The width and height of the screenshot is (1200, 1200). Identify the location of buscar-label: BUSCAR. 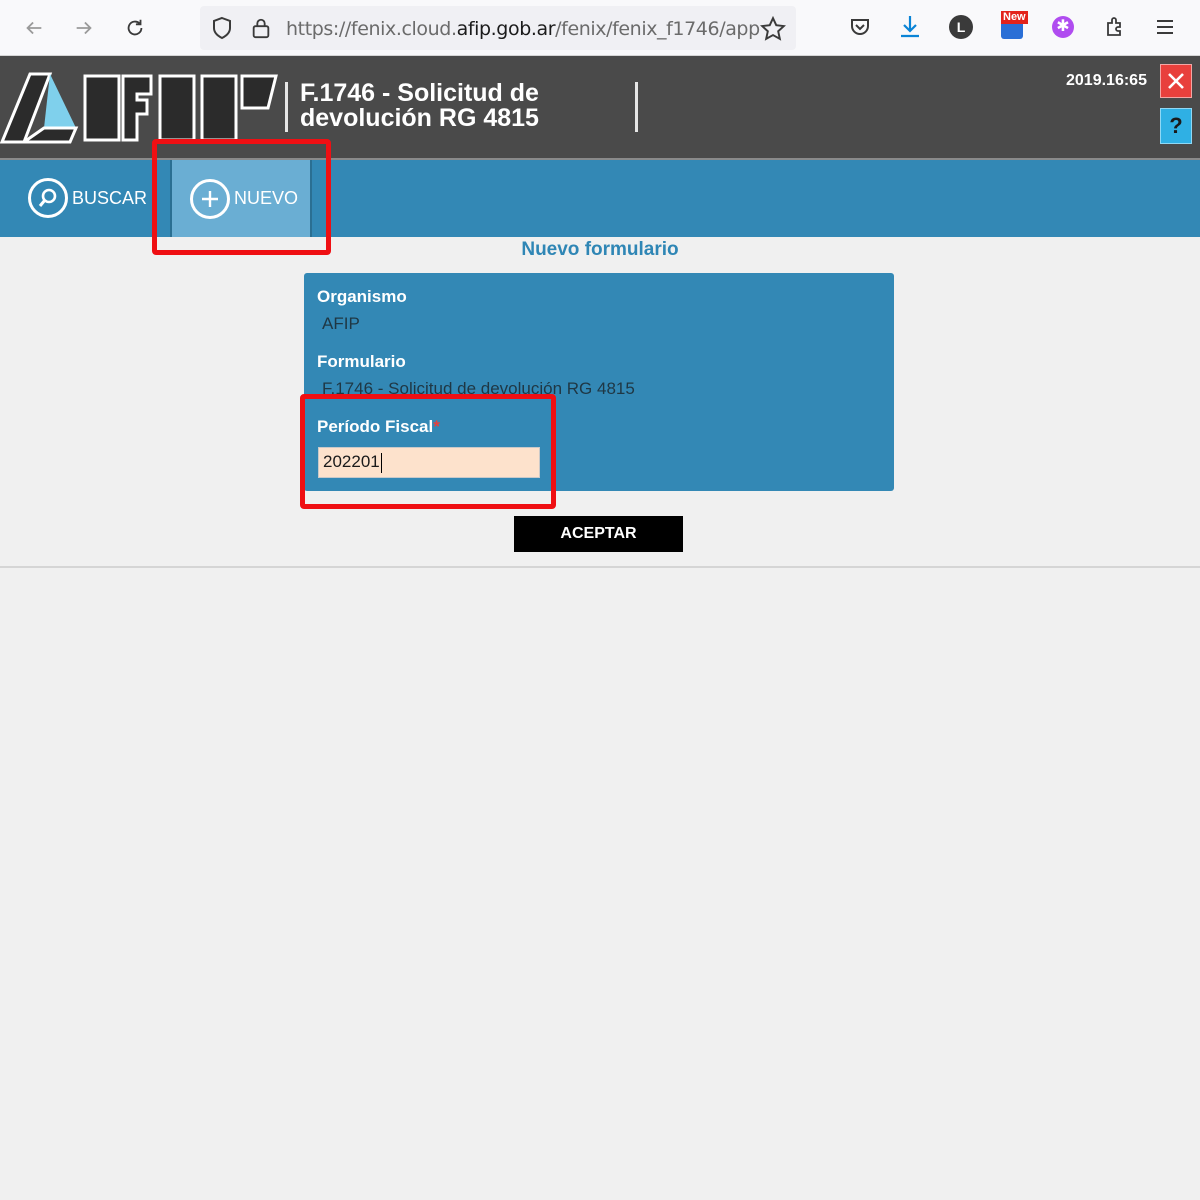
(110, 197).